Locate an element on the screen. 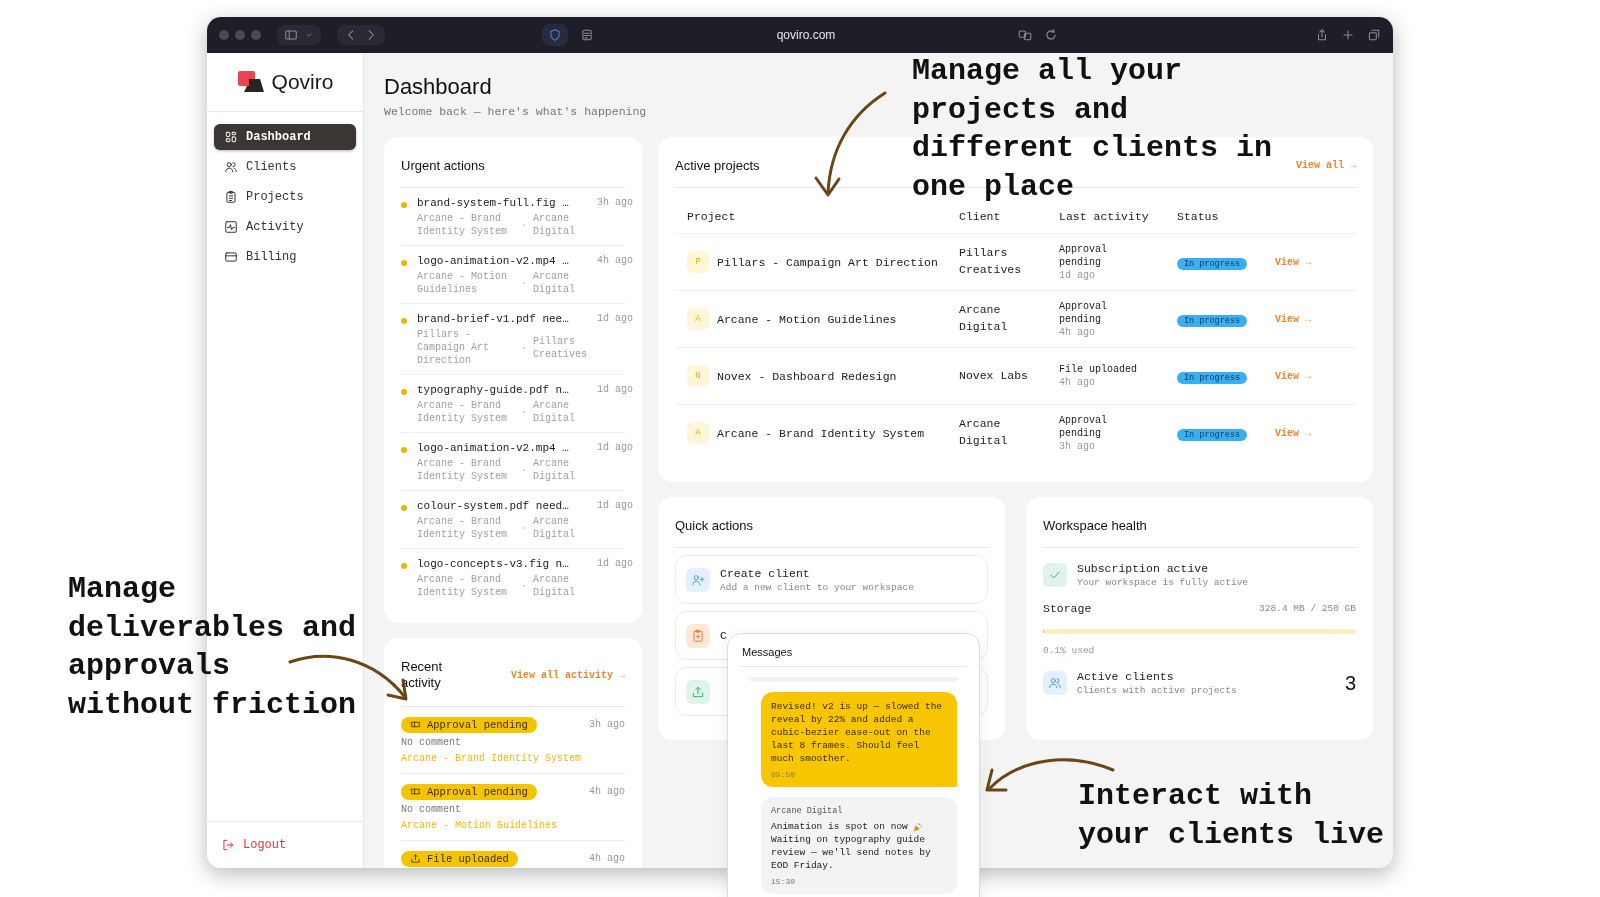 The image size is (1600, 897). storage-value: 328.4 MB / 250 GB is located at coordinates (1307, 608).